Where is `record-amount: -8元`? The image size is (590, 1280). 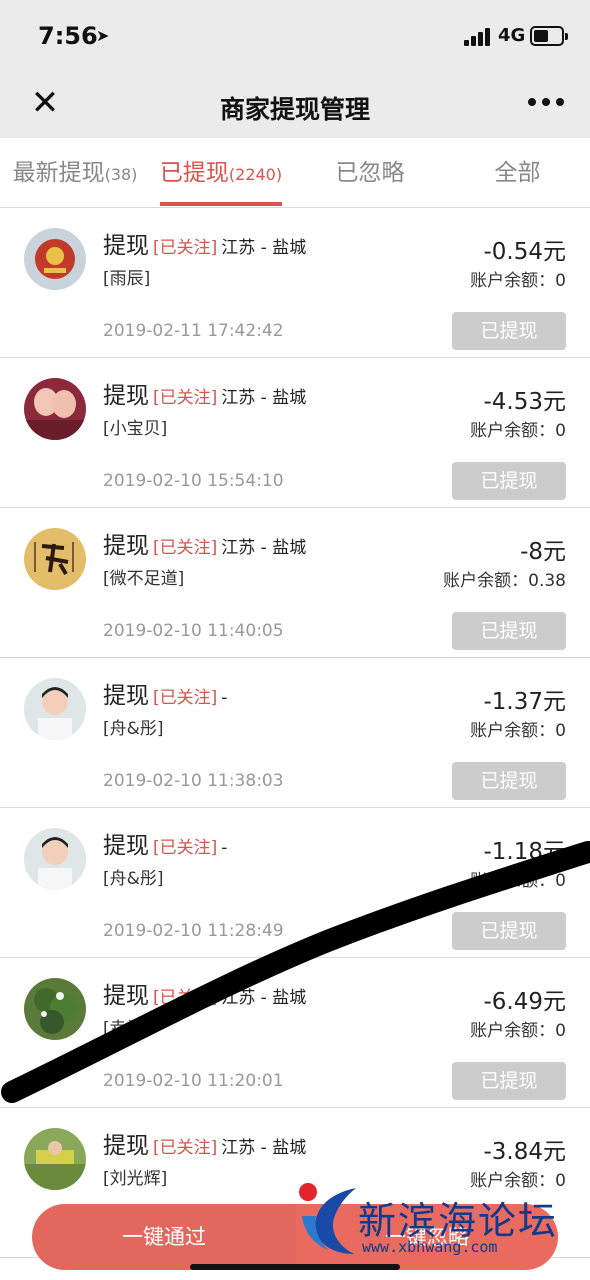 record-amount: -8元 is located at coordinates (543, 552).